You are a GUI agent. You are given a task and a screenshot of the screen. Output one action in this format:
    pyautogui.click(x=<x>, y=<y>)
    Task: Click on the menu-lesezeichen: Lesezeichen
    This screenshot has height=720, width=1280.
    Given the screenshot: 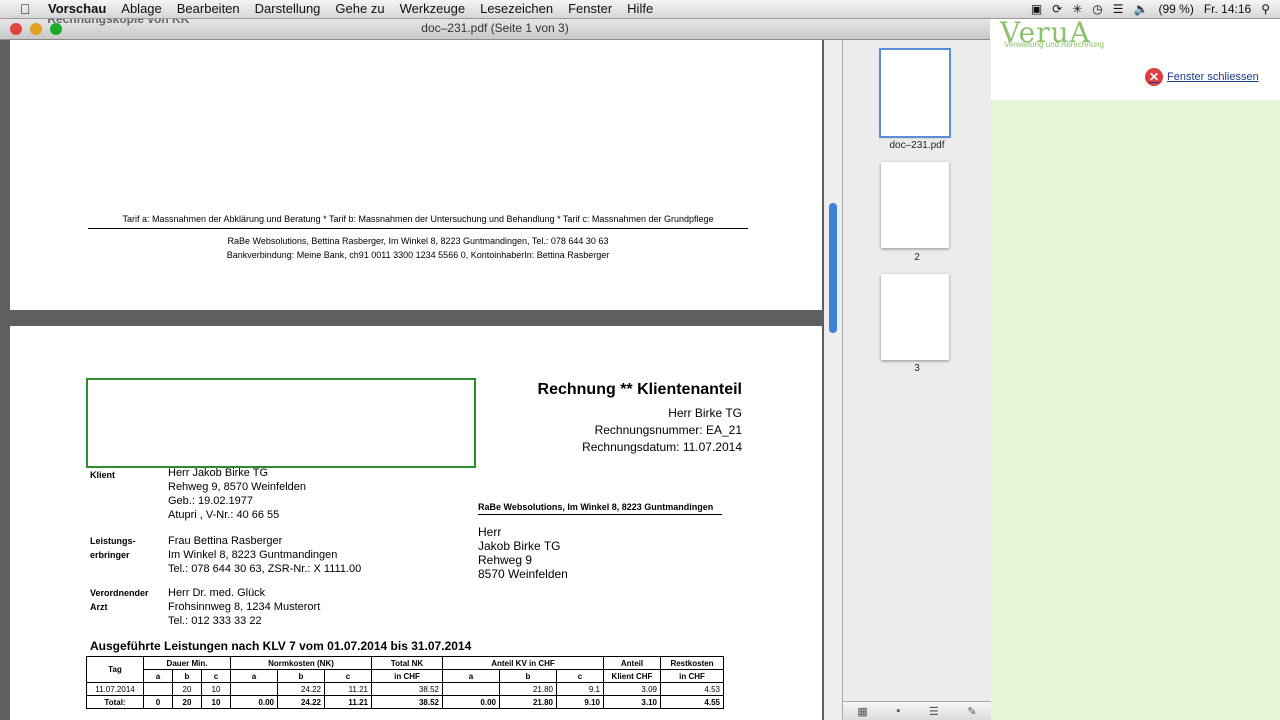 What is the action you would take?
    pyautogui.click(x=516, y=8)
    